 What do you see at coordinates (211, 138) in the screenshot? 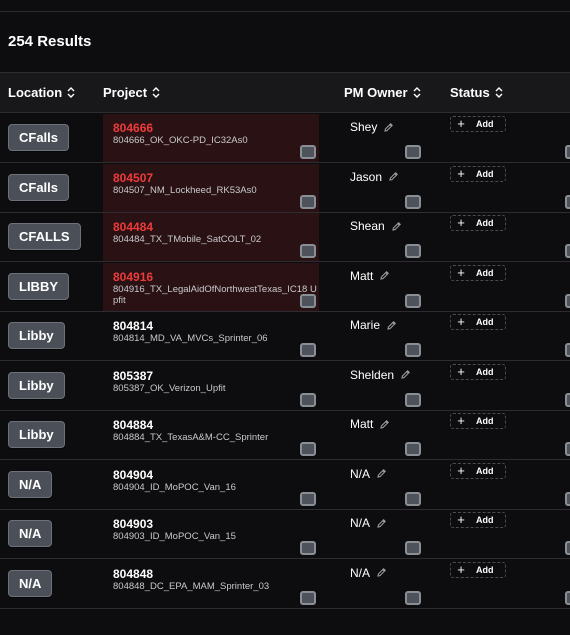
I see `project-cell: 804666 804666_OK_OKC-PD_IC32As0` at bounding box center [211, 138].